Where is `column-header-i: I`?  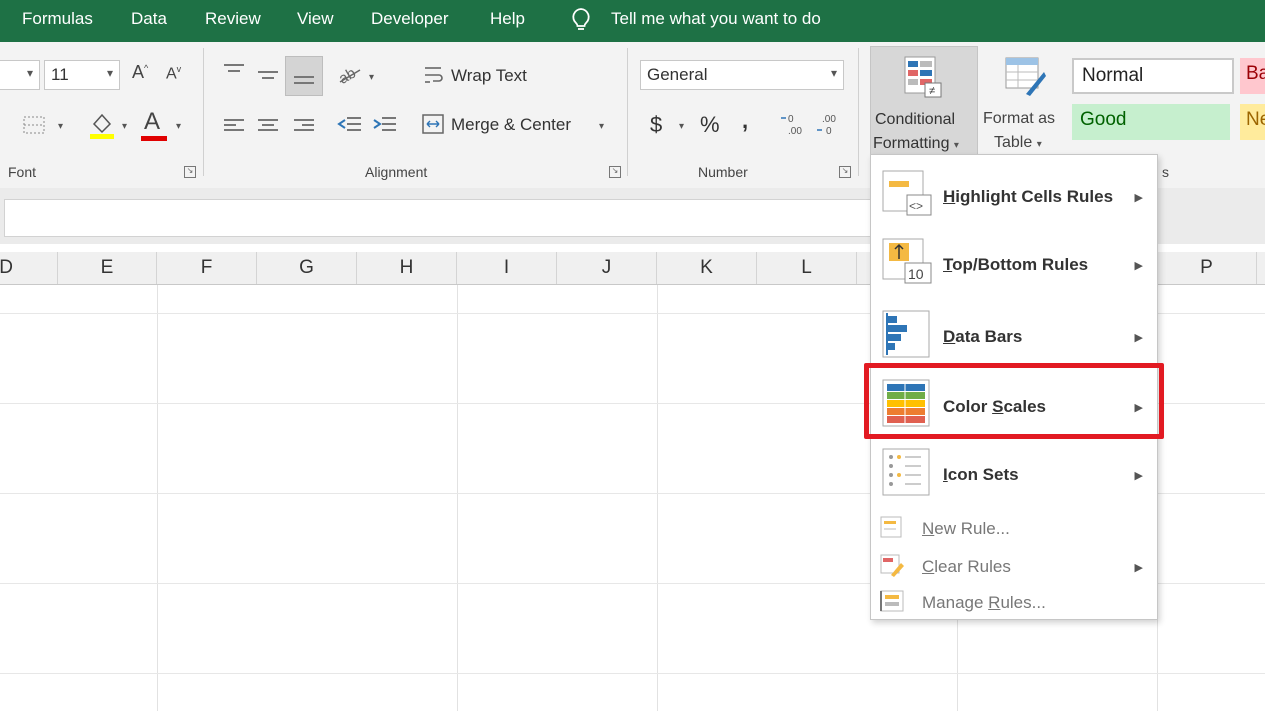 column-header-i: I is located at coordinates (507, 268).